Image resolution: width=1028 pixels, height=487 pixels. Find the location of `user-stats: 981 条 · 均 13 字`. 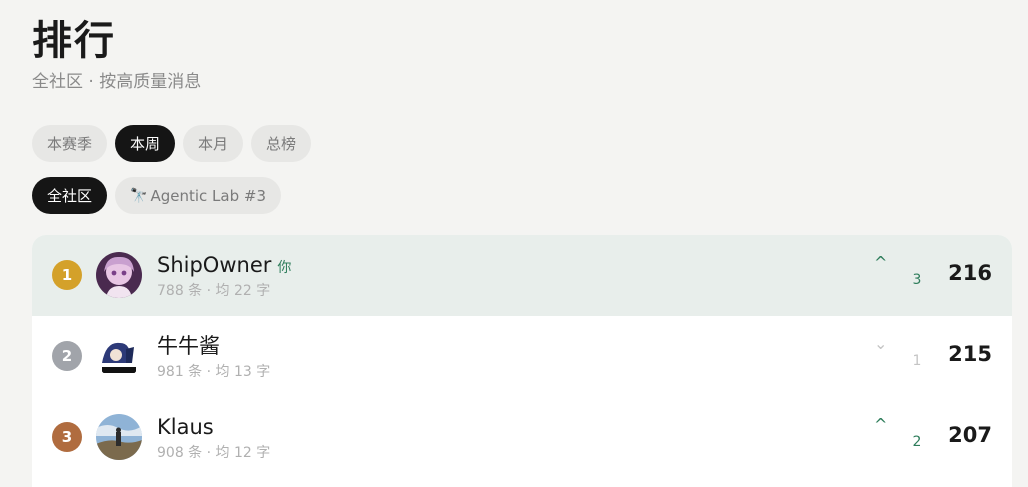

user-stats: 981 条 · 均 13 字 is located at coordinates (214, 372).